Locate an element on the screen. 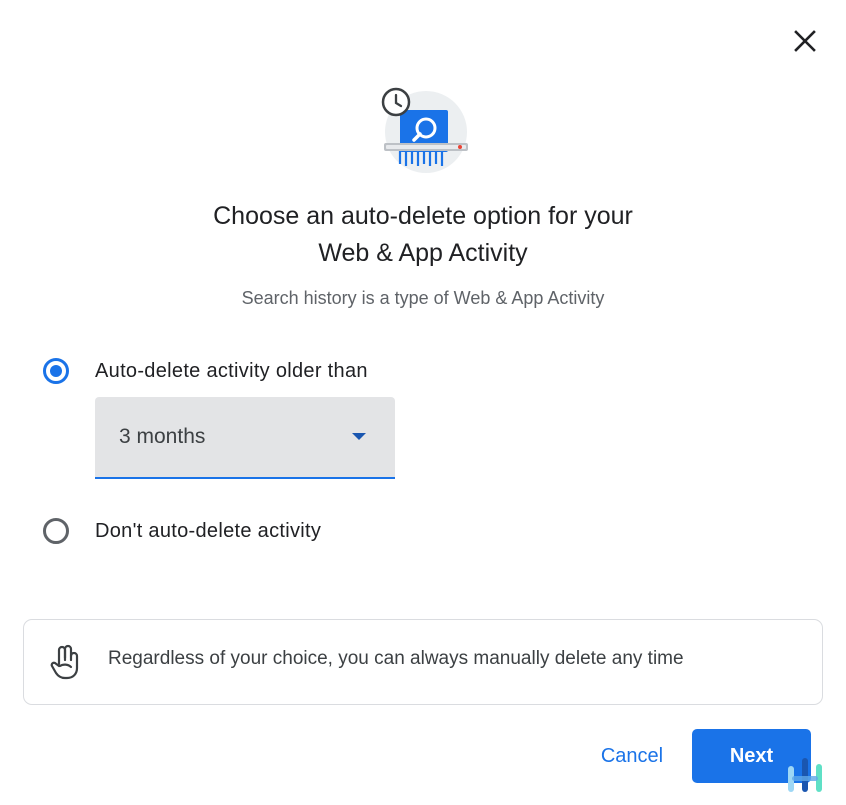  radio-dont-auto-delete is located at coordinates (56, 531).